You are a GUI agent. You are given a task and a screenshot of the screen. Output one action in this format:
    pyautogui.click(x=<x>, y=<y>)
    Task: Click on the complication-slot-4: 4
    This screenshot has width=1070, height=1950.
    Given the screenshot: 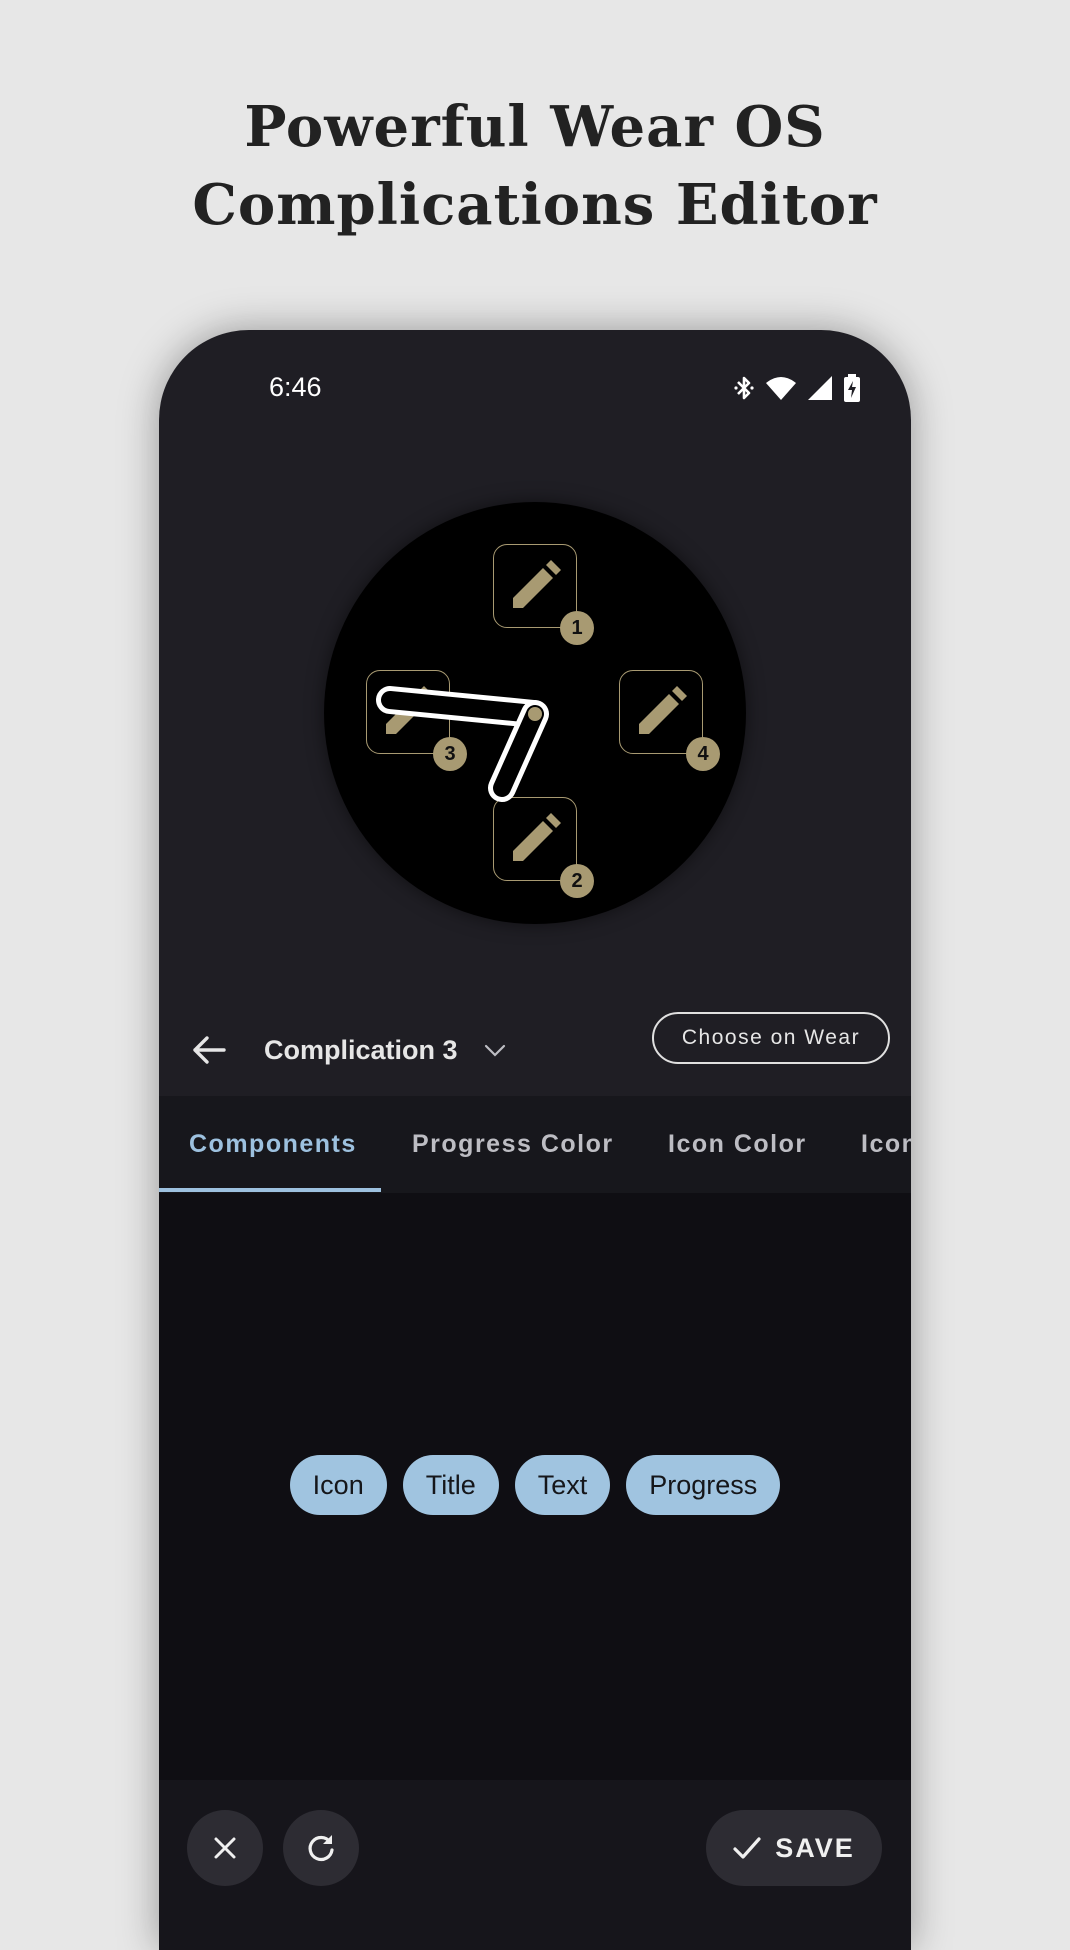 What is the action you would take?
    pyautogui.click(x=669, y=720)
    